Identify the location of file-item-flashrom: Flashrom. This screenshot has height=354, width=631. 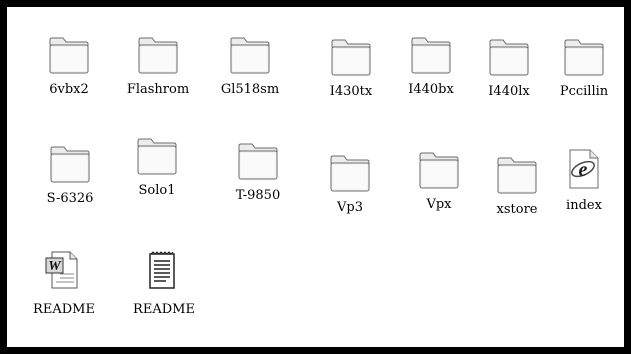
(158, 72).